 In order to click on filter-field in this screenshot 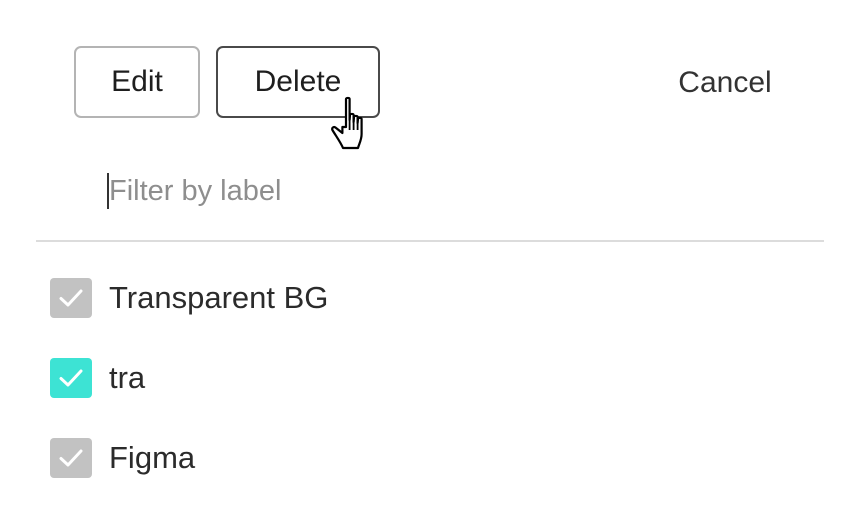, I will do `click(406, 191)`.